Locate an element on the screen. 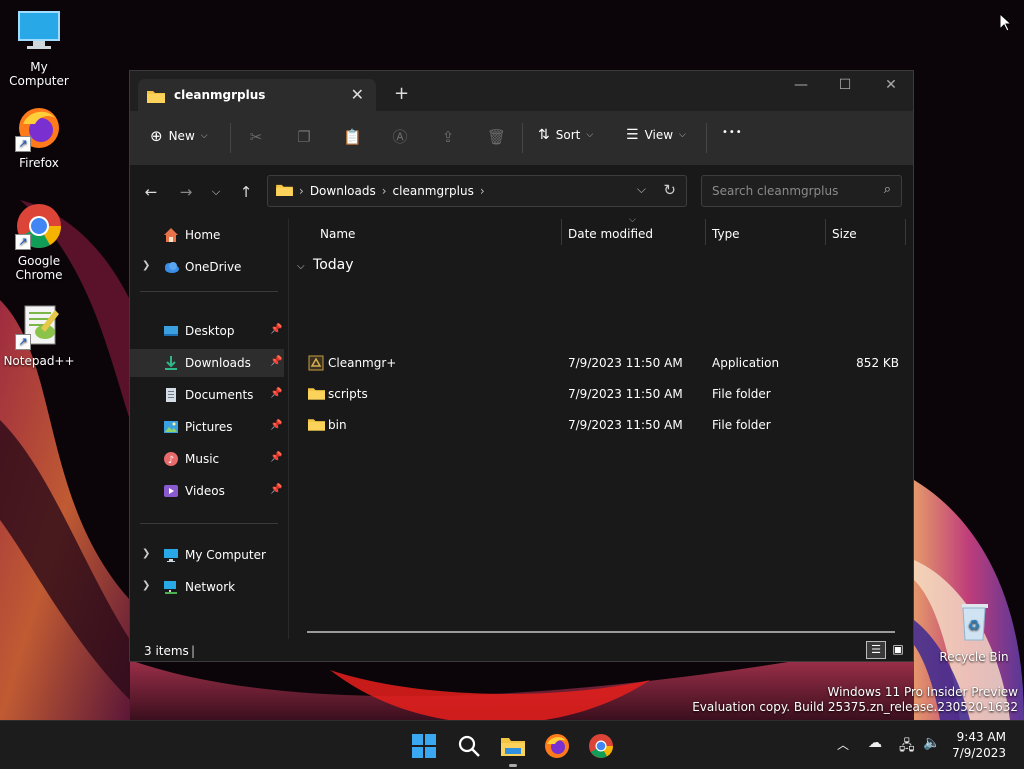 This screenshot has width=1024, height=769. nav-item-desktop: Desktop 📌 is located at coordinates (207, 331).